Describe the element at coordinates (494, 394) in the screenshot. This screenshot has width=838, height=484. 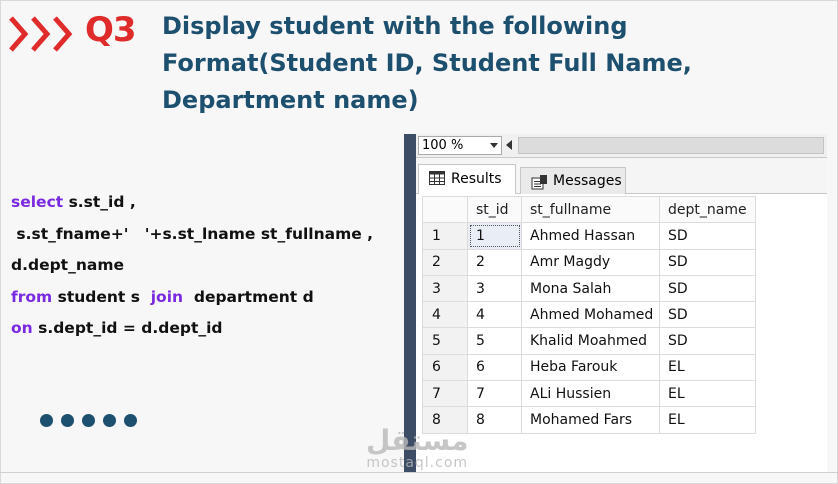
I see `cell-st-id: 7` at that location.